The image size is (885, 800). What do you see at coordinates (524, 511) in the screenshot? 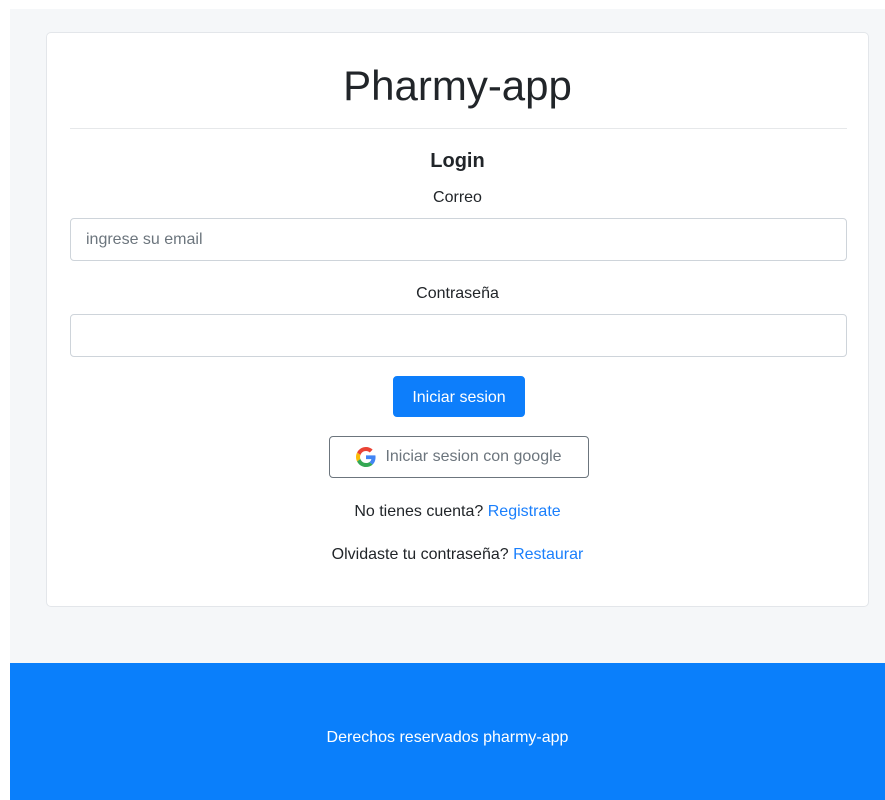
I see `register-link: Registrate` at bounding box center [524, 511].